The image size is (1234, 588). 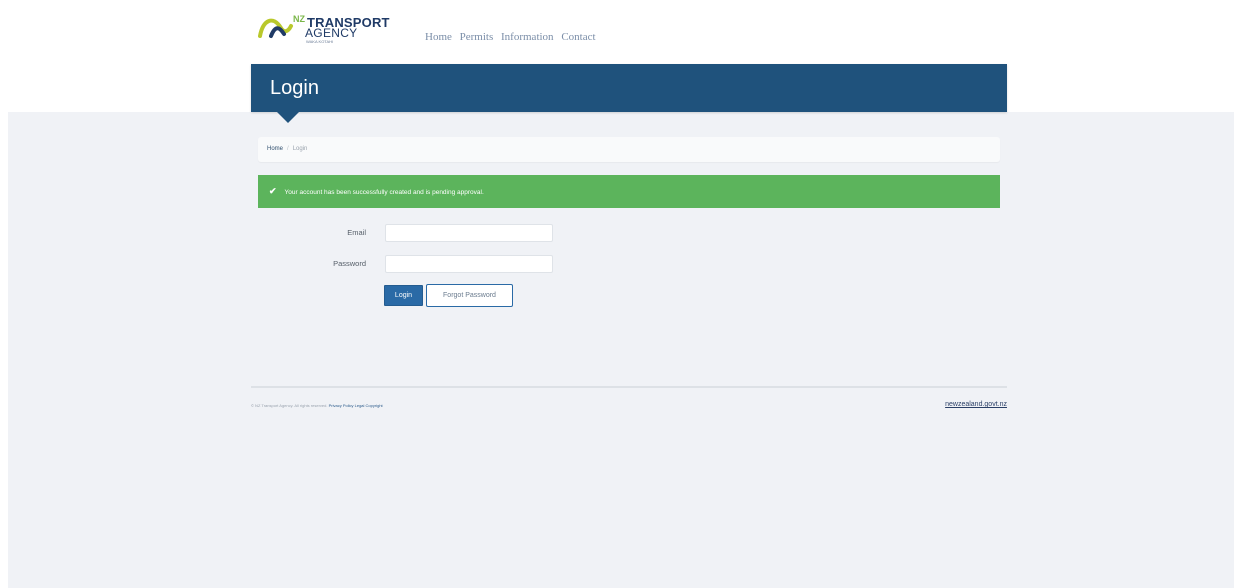 I want to click on breadcrumb: Home / Login, so click(x=629, y=149).